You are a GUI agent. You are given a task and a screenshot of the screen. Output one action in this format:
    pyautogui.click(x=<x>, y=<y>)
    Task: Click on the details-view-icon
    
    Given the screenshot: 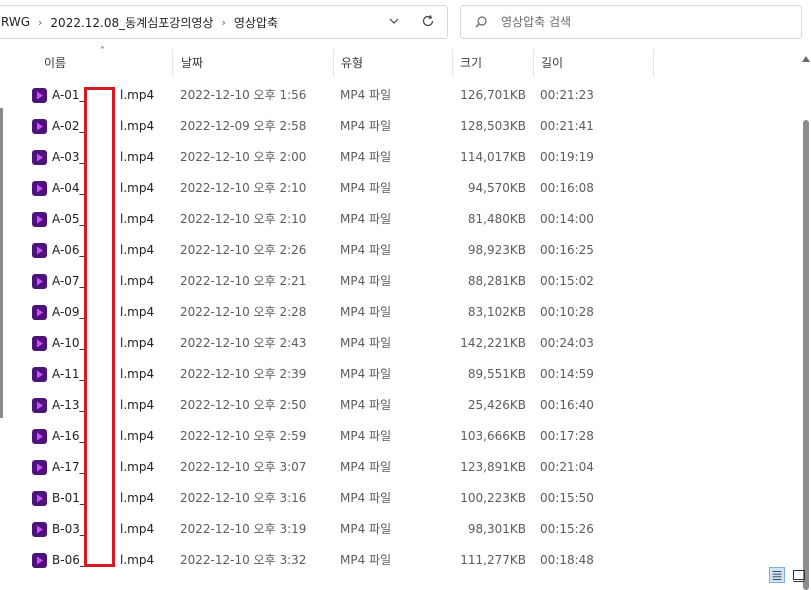 What is the action you would take?
    pyautogui.click(x=777, y=575)
    